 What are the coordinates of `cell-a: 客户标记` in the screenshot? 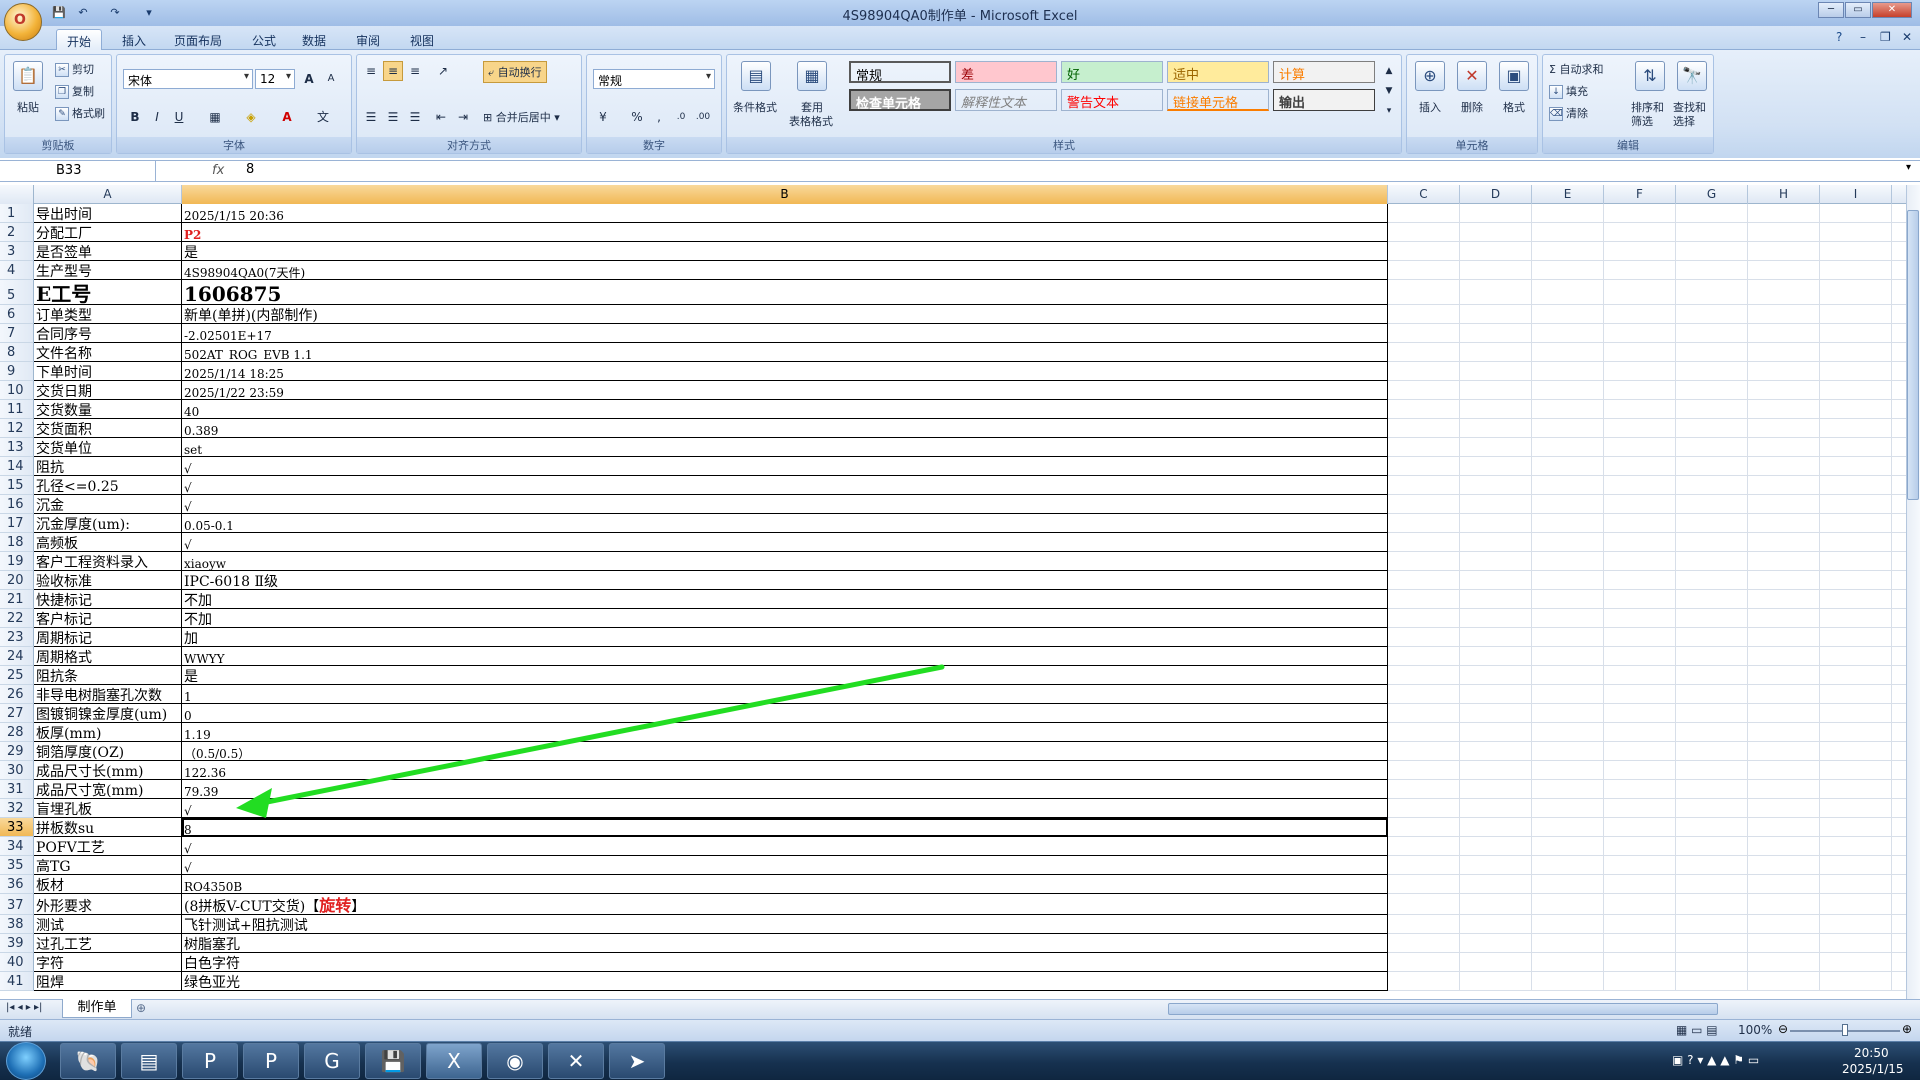 It's located at (108, 618).